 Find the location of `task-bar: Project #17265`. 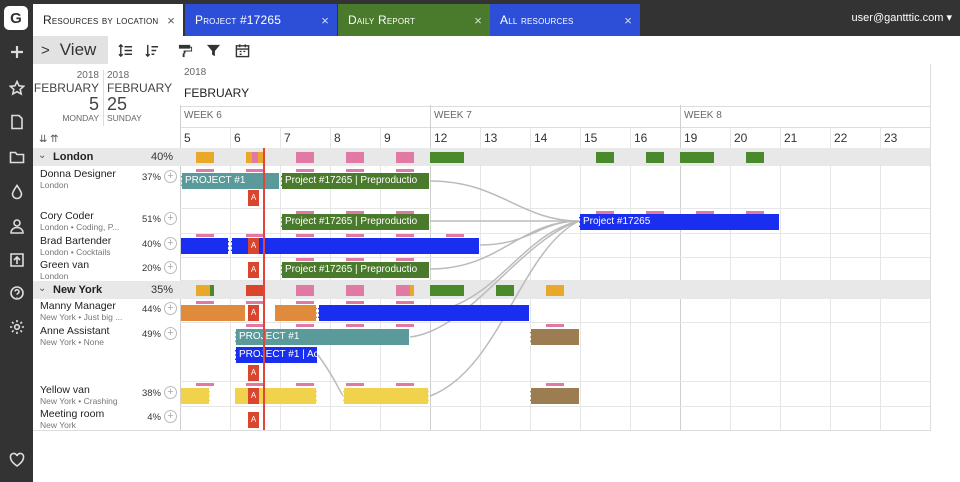

task-bar: Project #17265 is located at coordinates (679, 222).